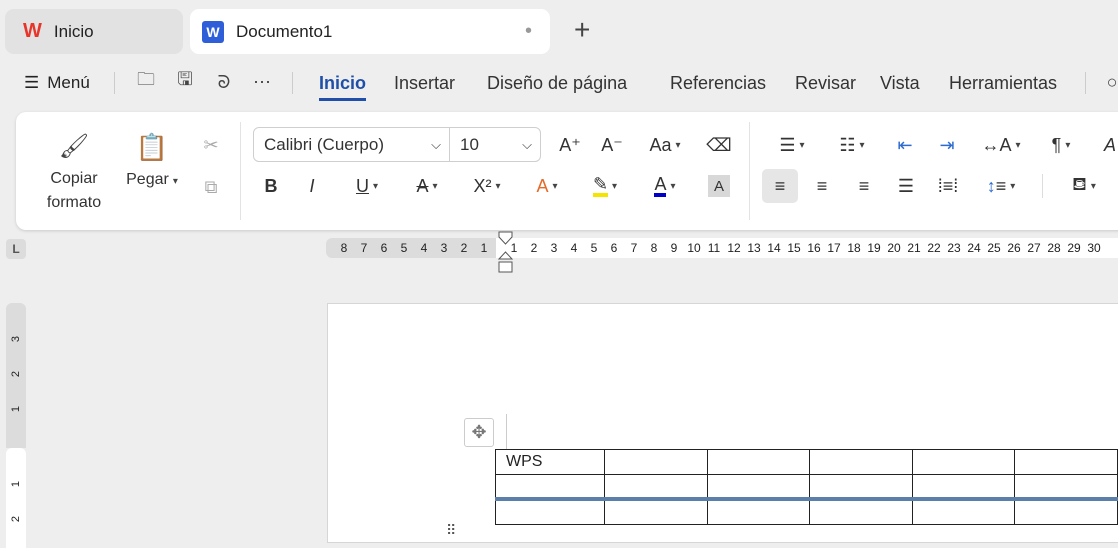 The height and width of the screenshot is (548, 1118). Describe the element at coordinates (847, 144) in the screenshot. I see `numbered-list-icon: ☷` at that location.